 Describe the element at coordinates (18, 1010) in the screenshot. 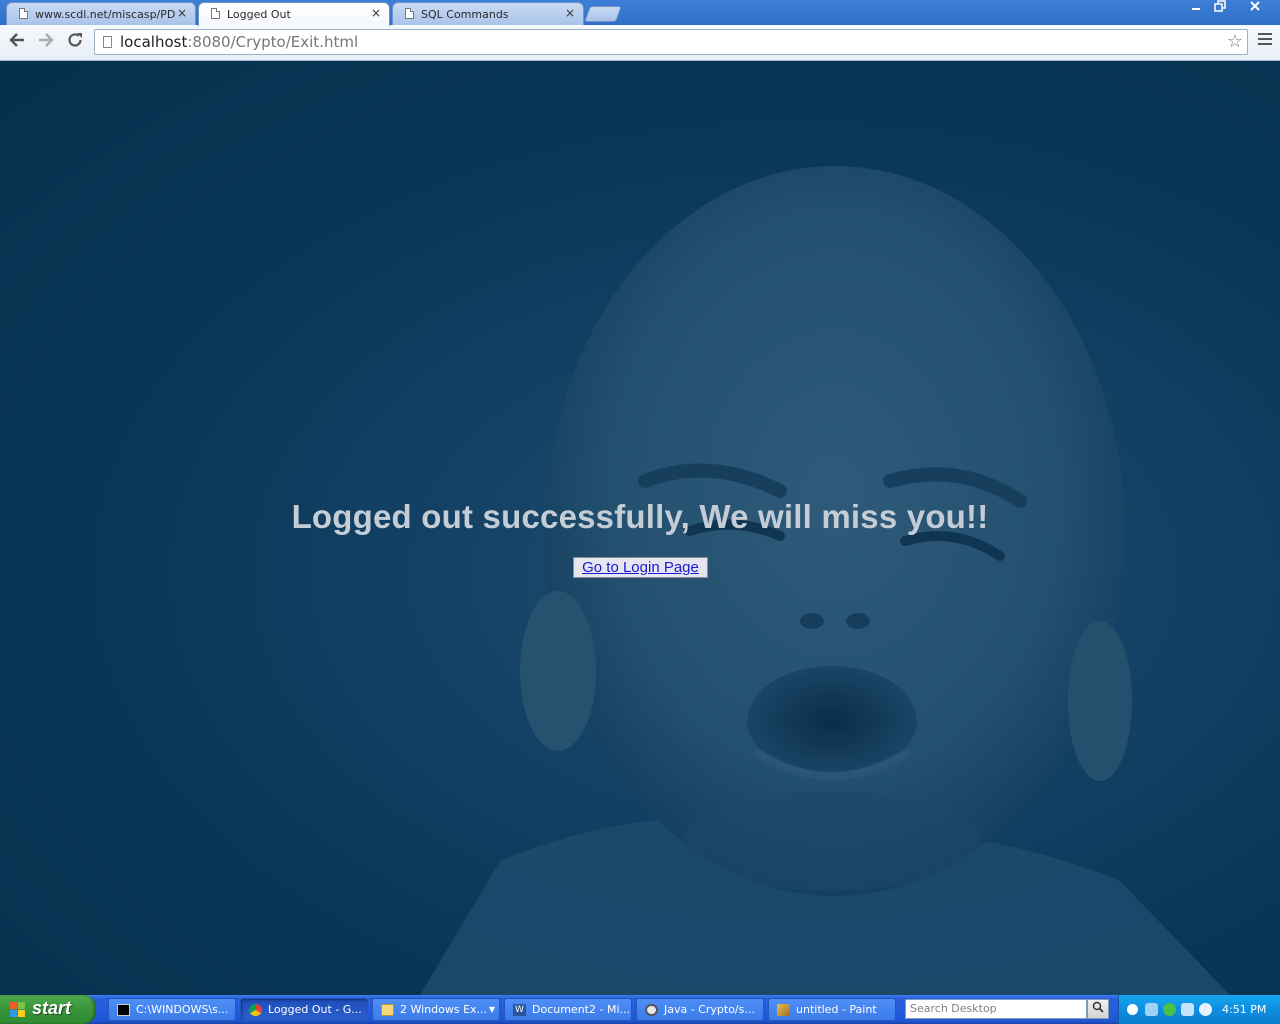

I see `windows-logo-icon` at that location.